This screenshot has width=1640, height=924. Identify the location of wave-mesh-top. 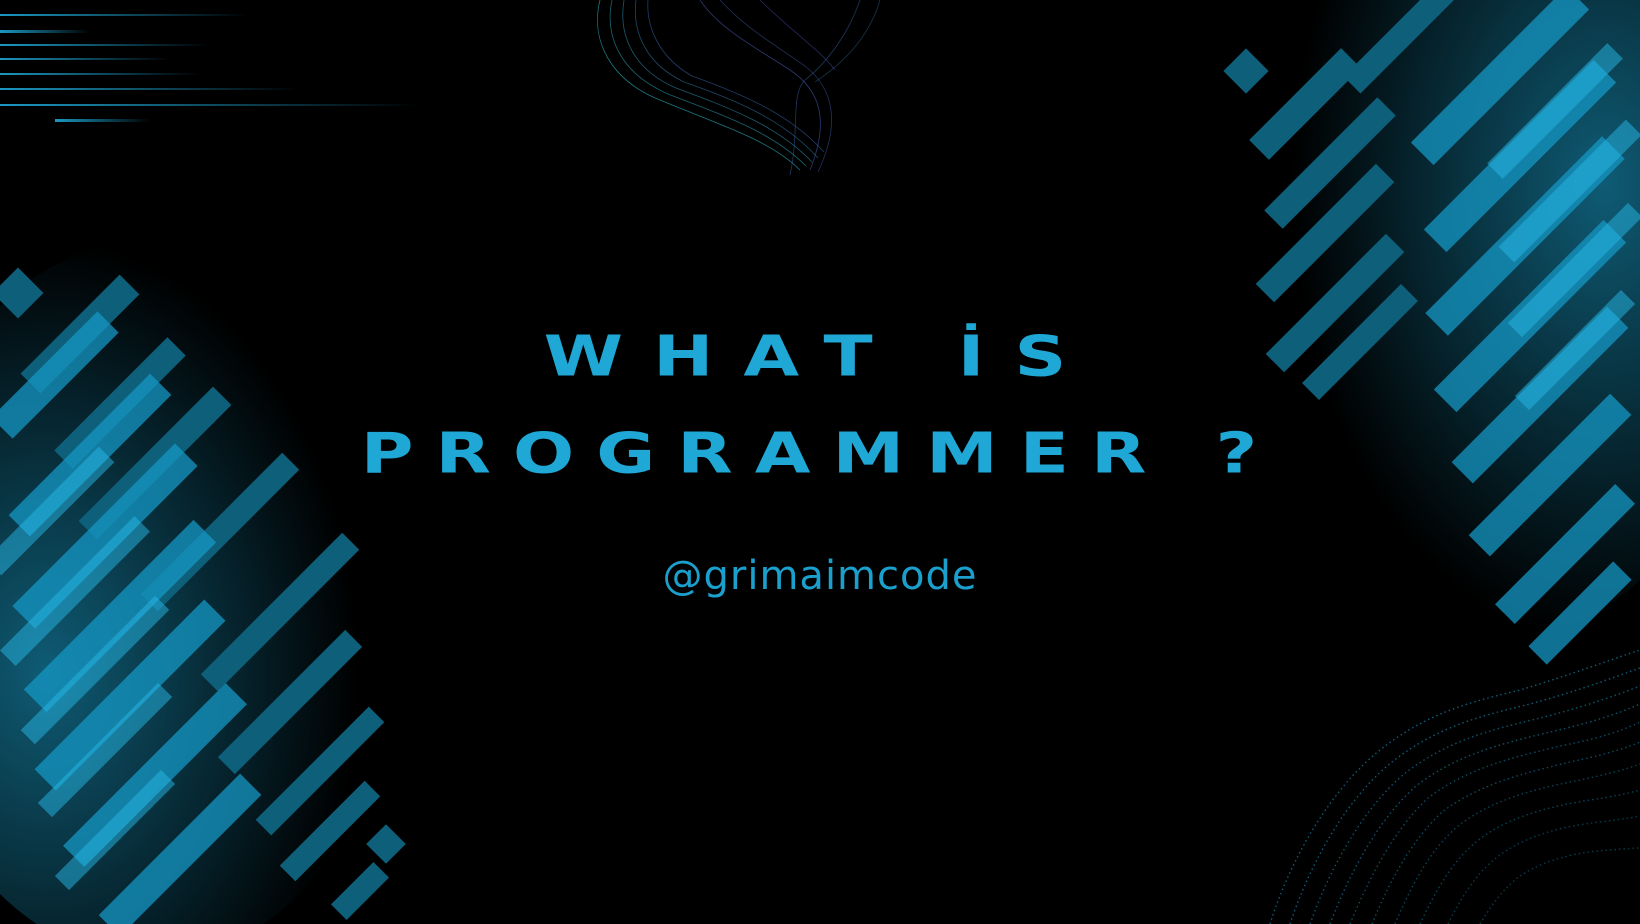
(739, 88).